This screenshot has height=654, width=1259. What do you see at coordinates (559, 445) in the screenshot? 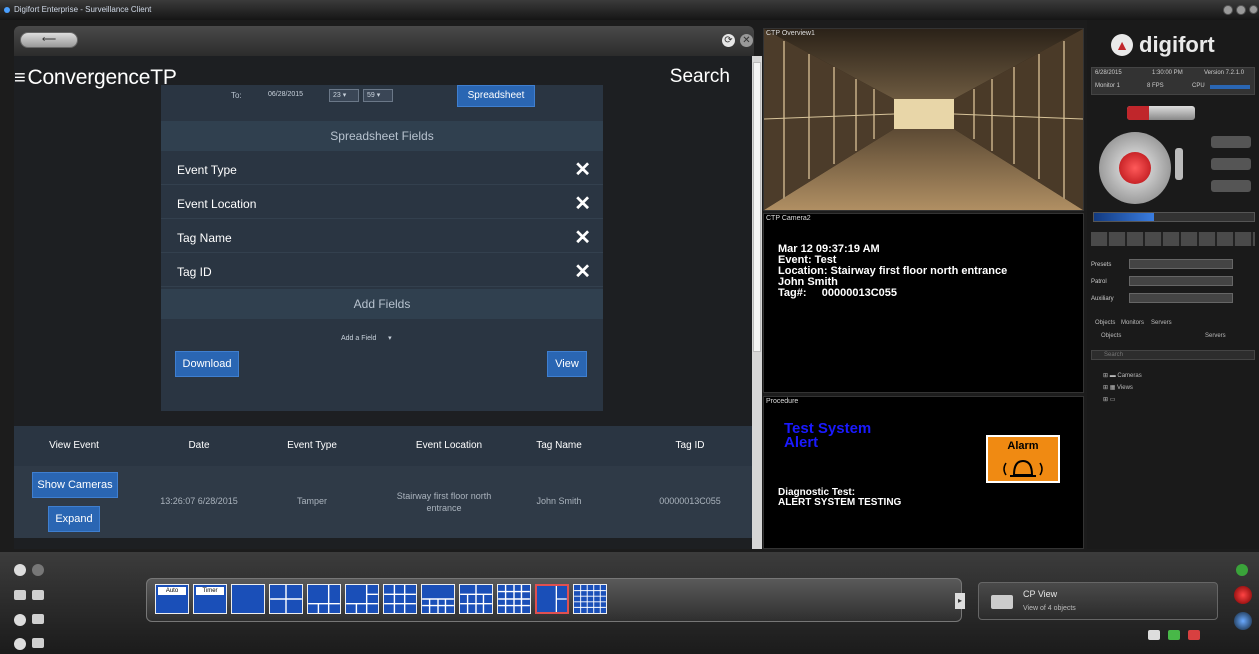
I see `column-header: Tag Name` at bounding box center [559, 445].